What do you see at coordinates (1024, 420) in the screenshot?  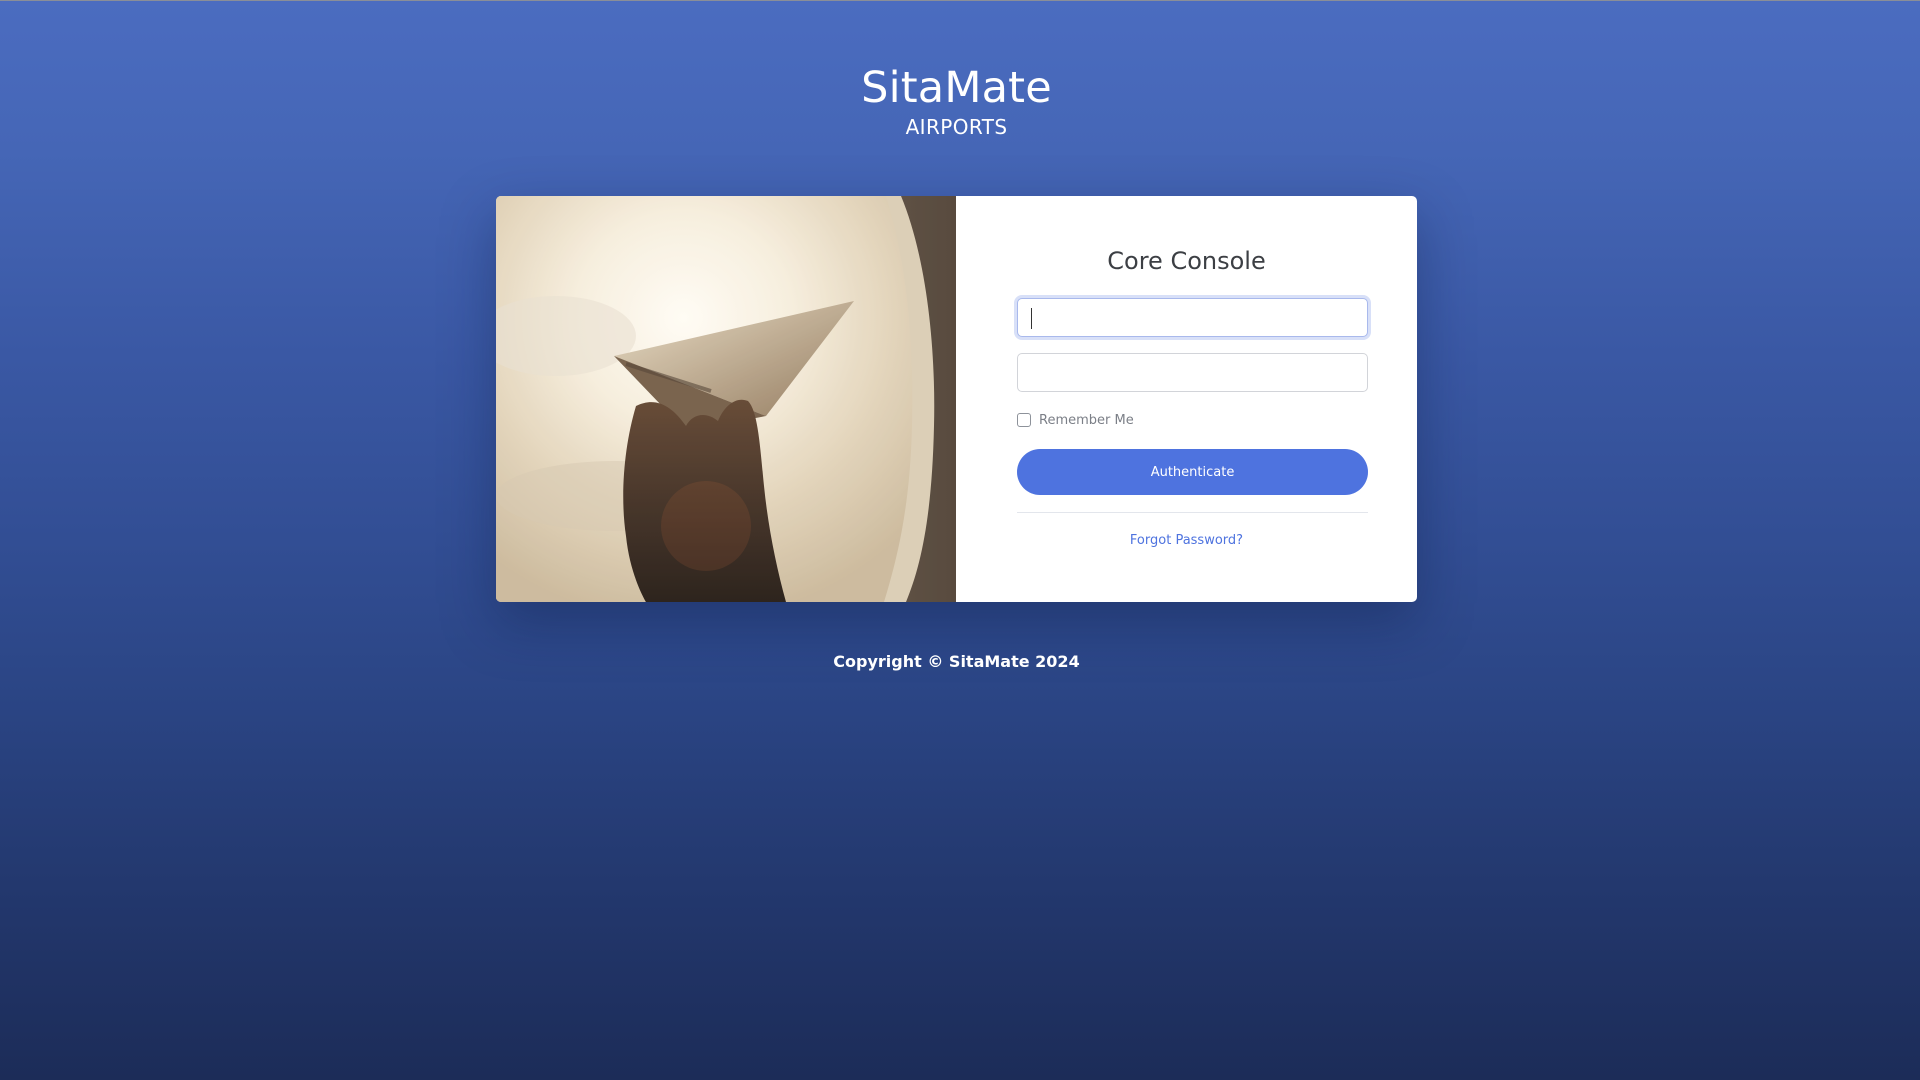 I see `remember-me-checkbox` at bounding box center [1024, 420].